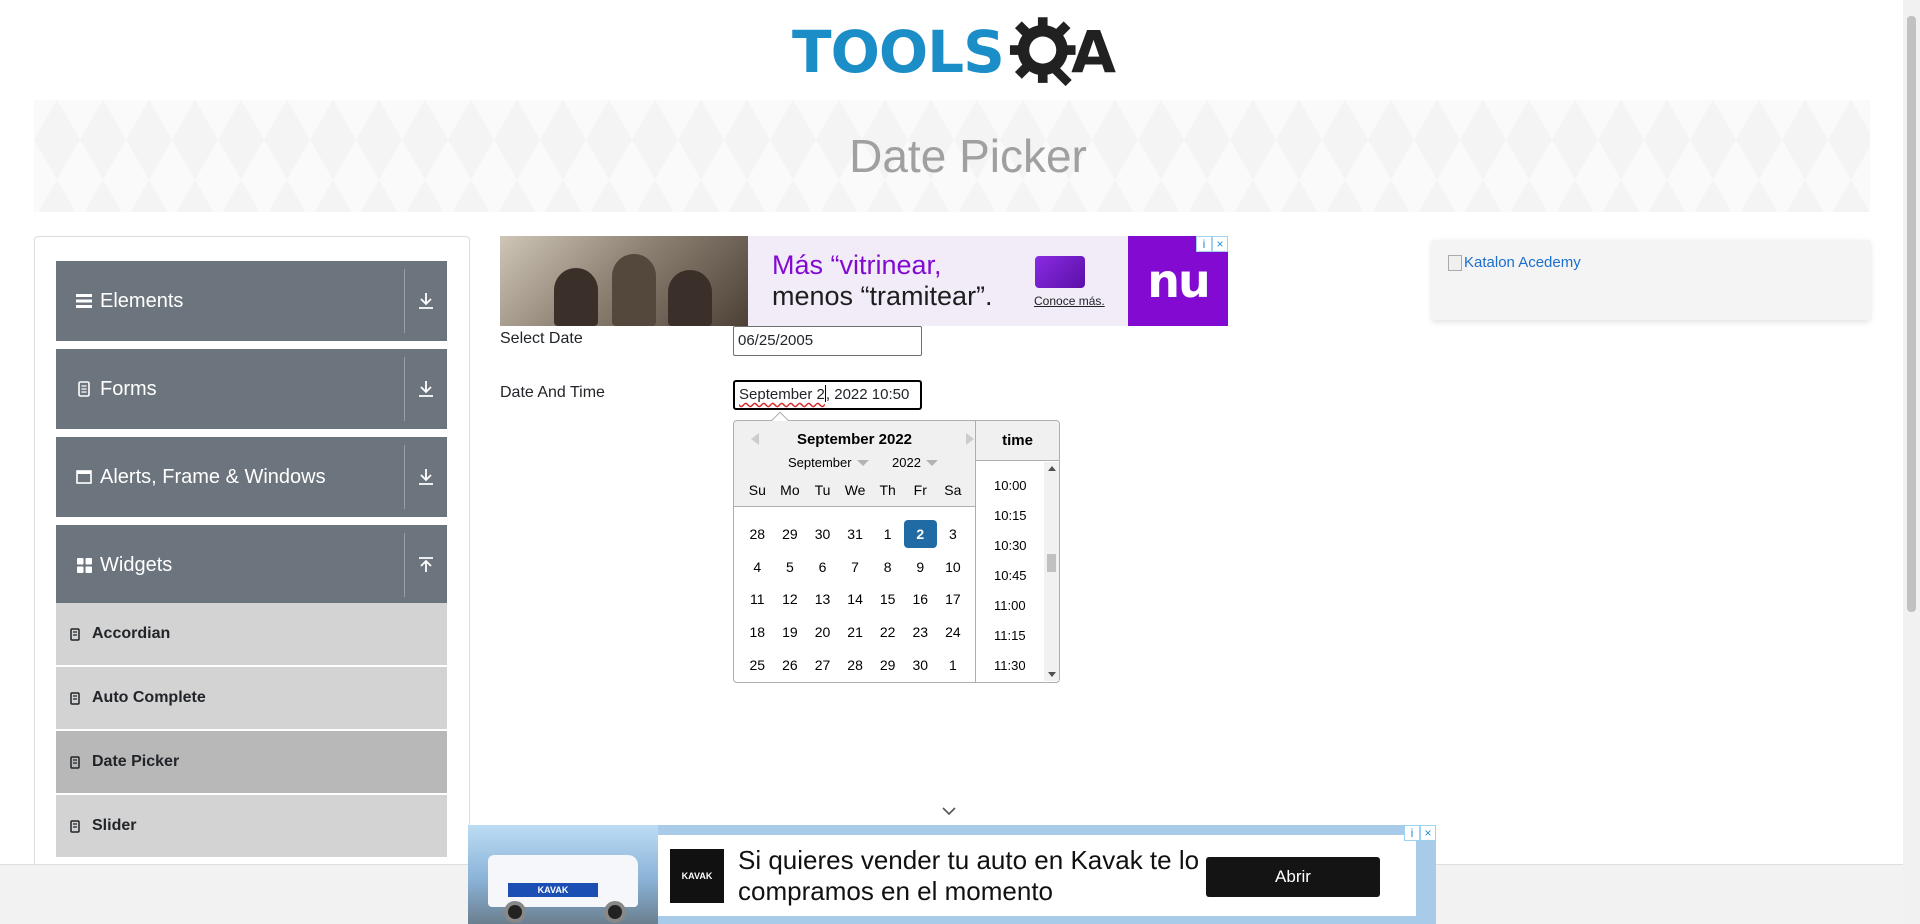 Image resolution: width=1920 pixels, height=924 pixels. I want to click on time-option: 11:15, so click(1010, 636).